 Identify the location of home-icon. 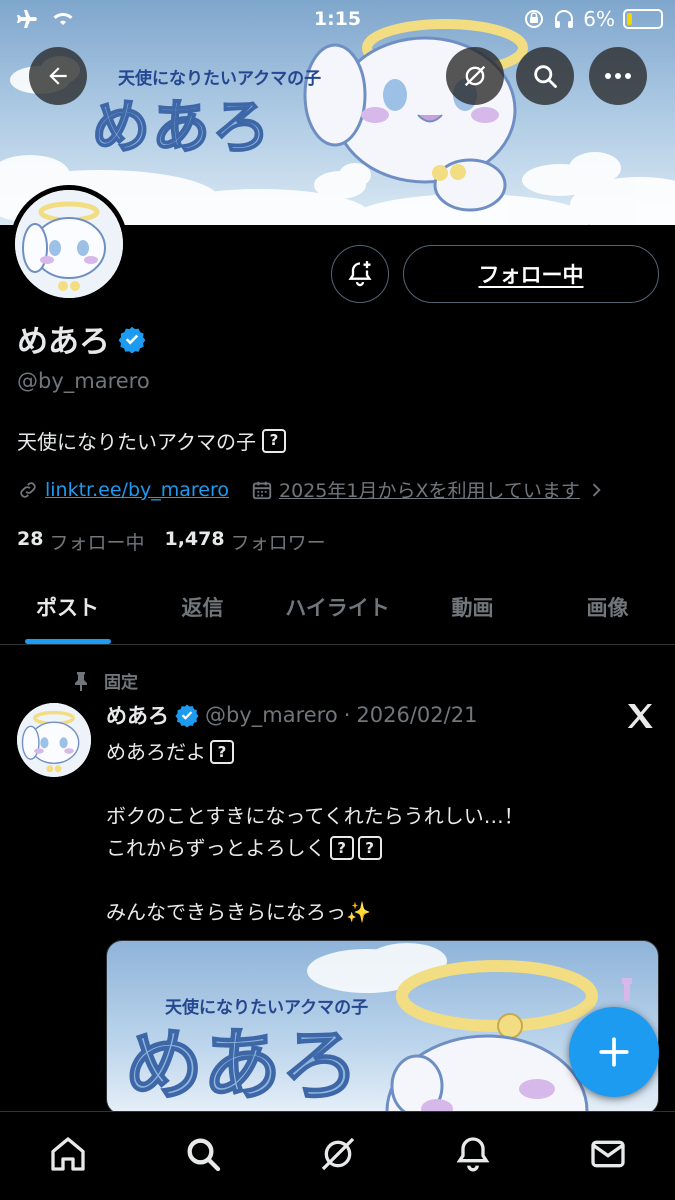
(67, 1154).